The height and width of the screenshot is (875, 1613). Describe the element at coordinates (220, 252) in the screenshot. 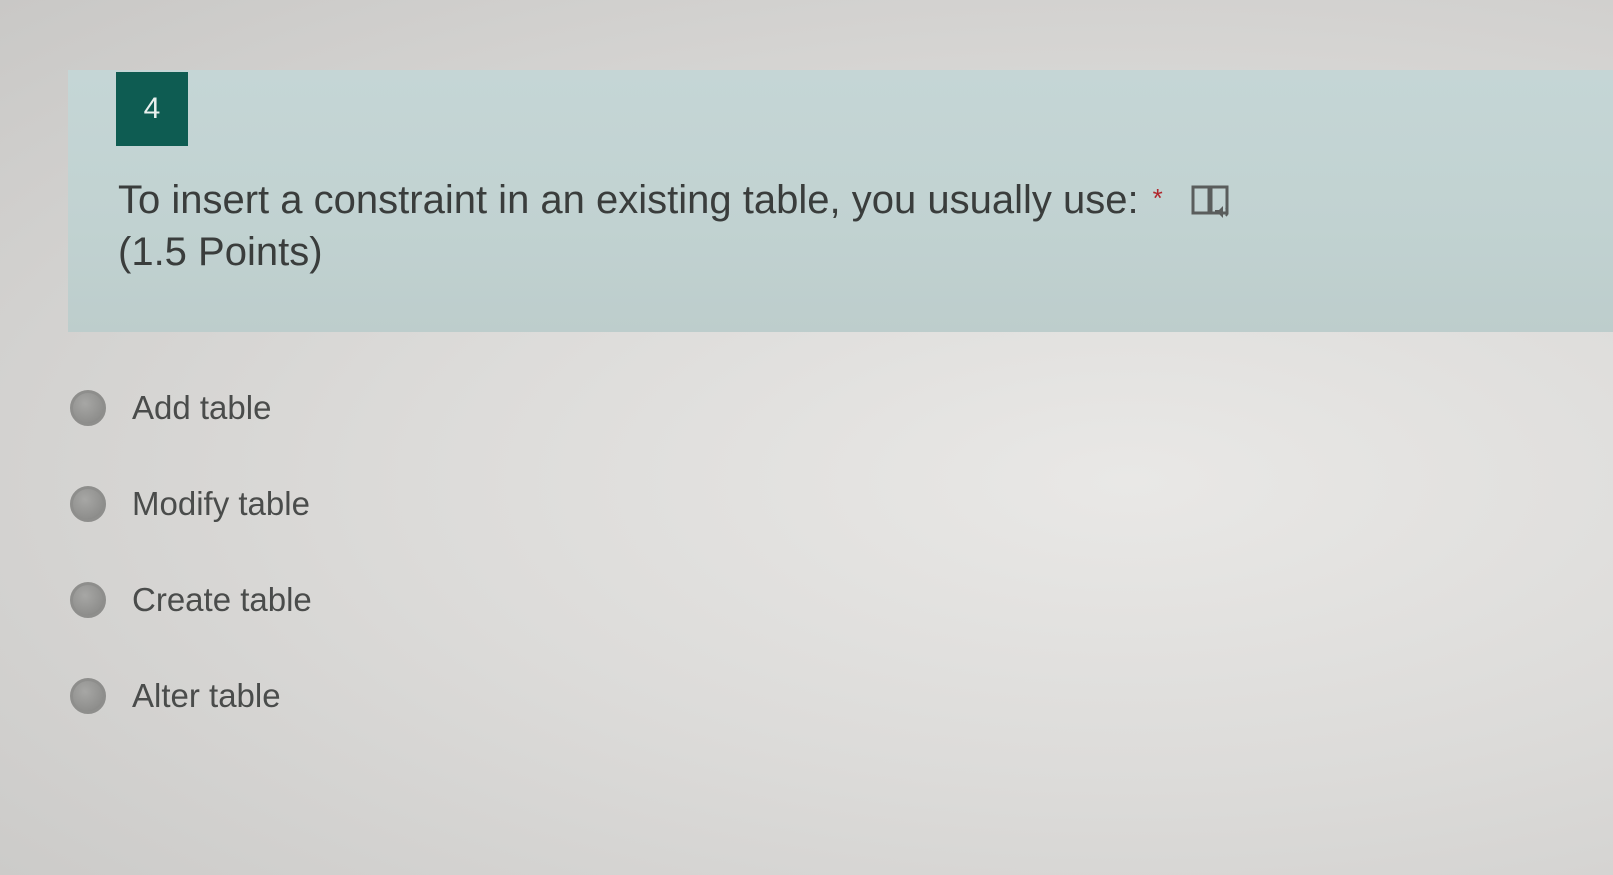

I see `question-points: (1.5 Points)` at that location.